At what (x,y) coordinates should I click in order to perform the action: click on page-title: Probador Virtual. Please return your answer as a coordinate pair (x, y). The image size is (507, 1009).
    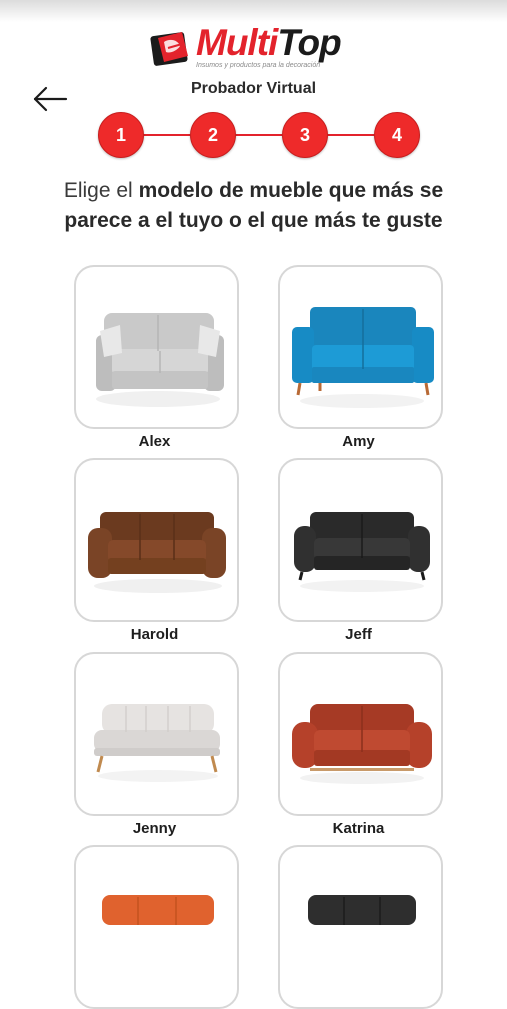
    Looking at the image, I should click on (253, 88).